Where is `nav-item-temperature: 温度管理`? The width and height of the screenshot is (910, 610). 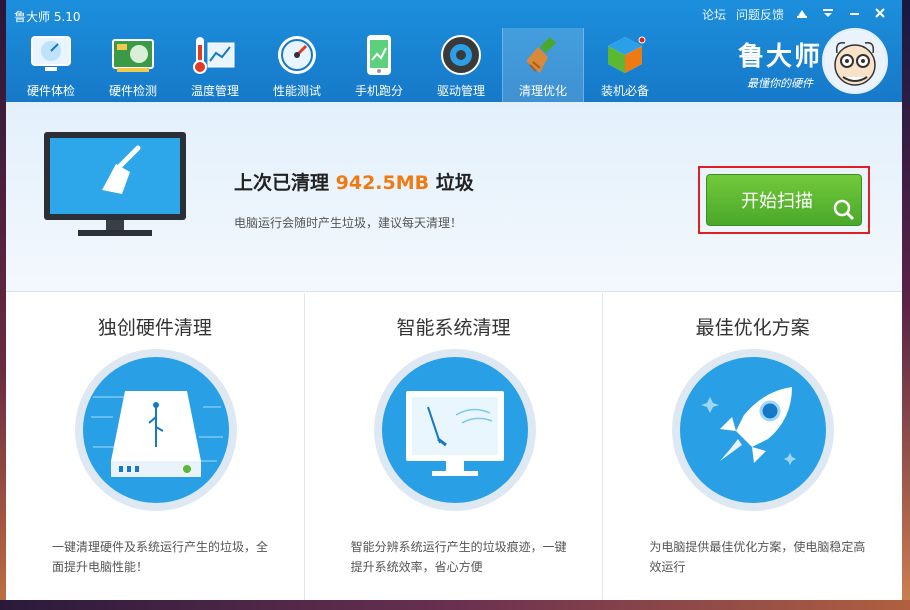
nav-item-temperature: 温度管理 is located at coordinates (215, 65).